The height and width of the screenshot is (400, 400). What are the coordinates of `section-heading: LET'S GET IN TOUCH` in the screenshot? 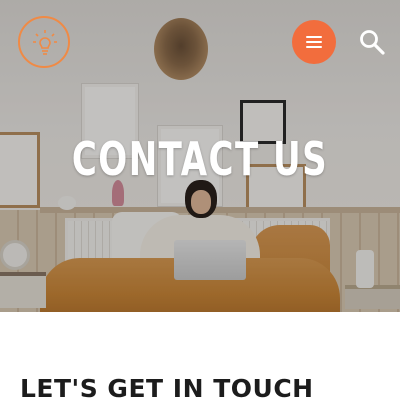 It's located at (167, 387).